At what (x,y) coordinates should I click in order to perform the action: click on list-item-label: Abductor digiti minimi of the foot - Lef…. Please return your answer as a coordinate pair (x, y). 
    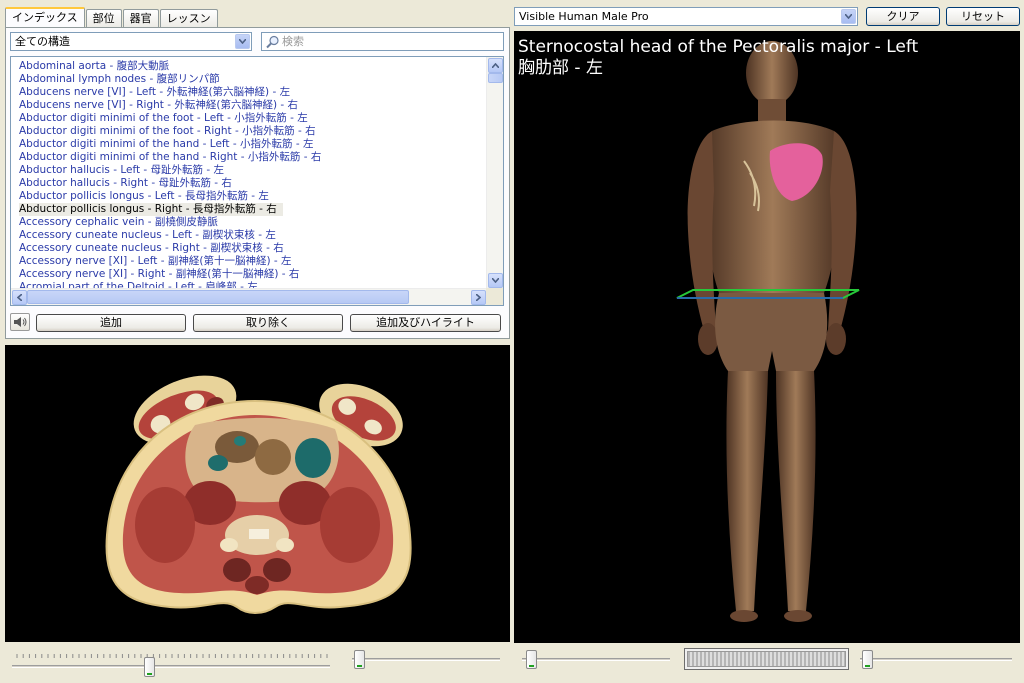
    Looking at the image, I should click on (163, 118).